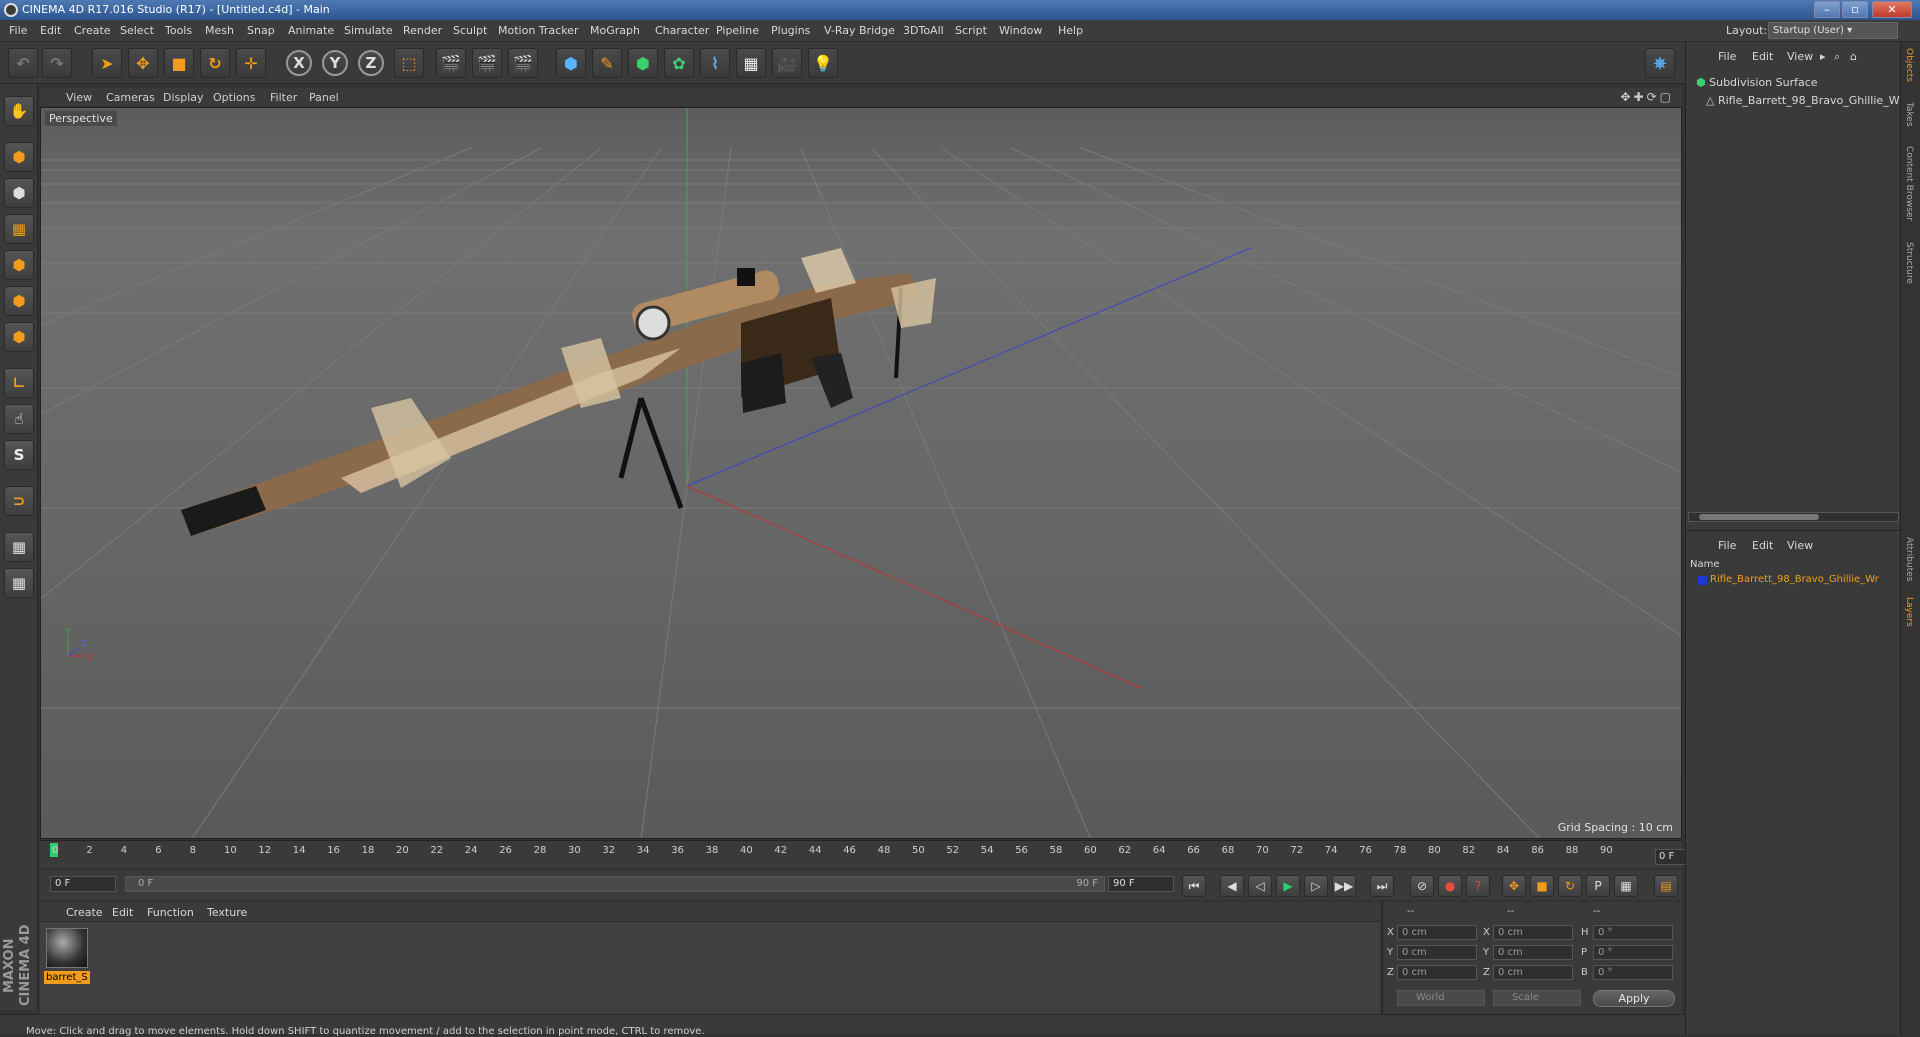  What do you see at coordinates (234, 97) in the screenshot?
I see `viewport-menu-options: Options` at bounding box center [234, 97].